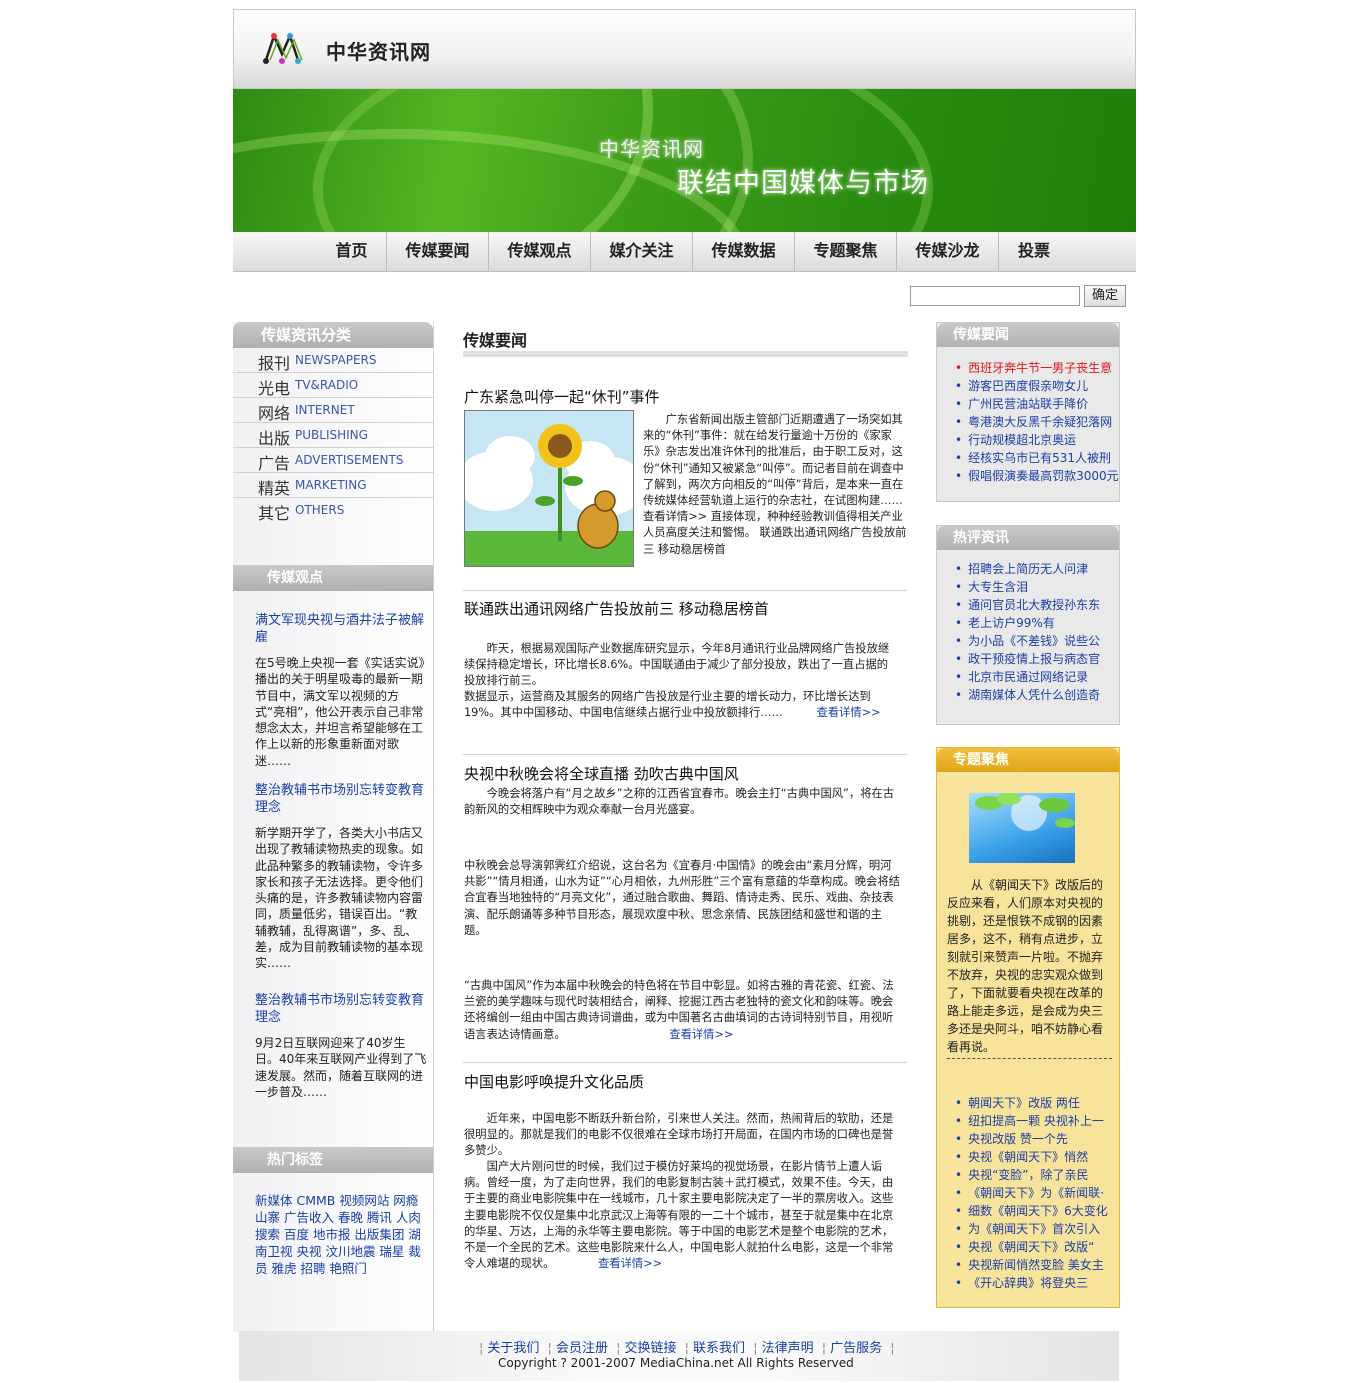 The width and height of the screenshot is (1366, 1383). I want to click on nav-salon: 传媒沙龙, so click(948, 251).